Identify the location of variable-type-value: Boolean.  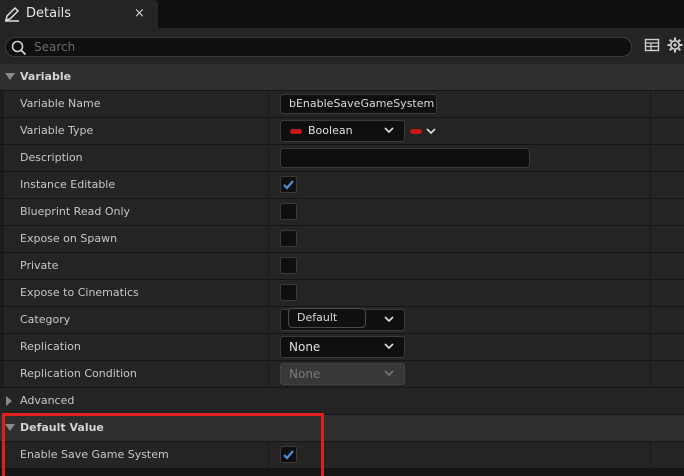
(330, 130).